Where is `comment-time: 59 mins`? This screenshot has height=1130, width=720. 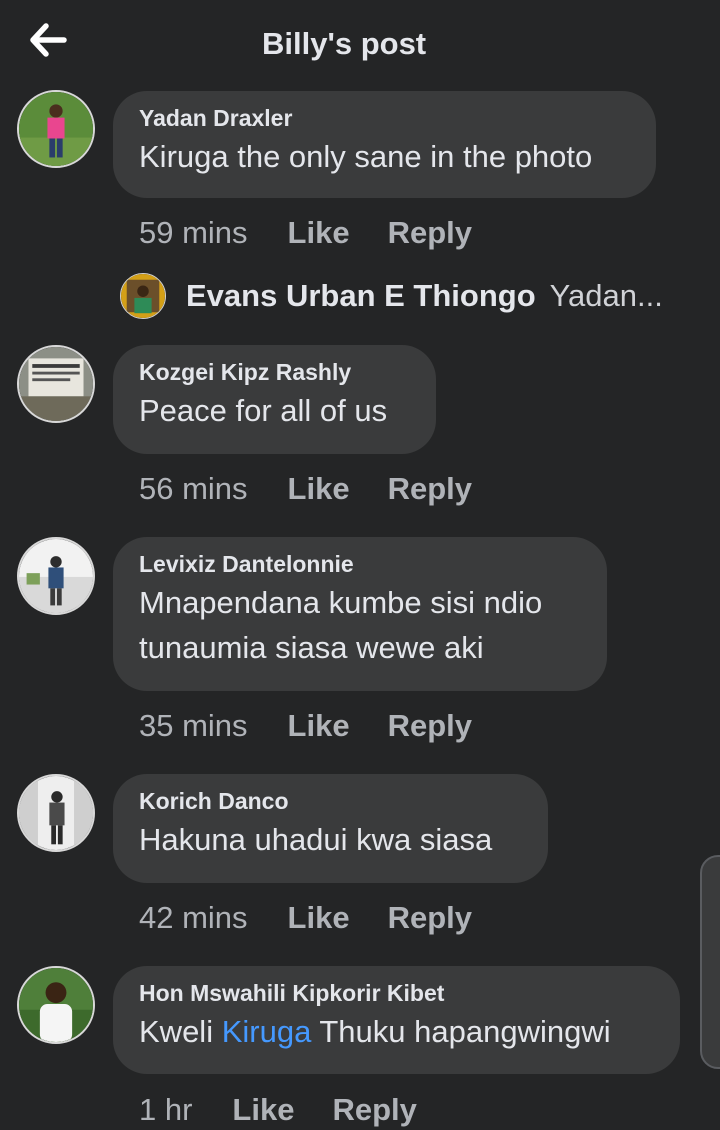 comment-time: 59 mins is located at coordinates (193, 233).